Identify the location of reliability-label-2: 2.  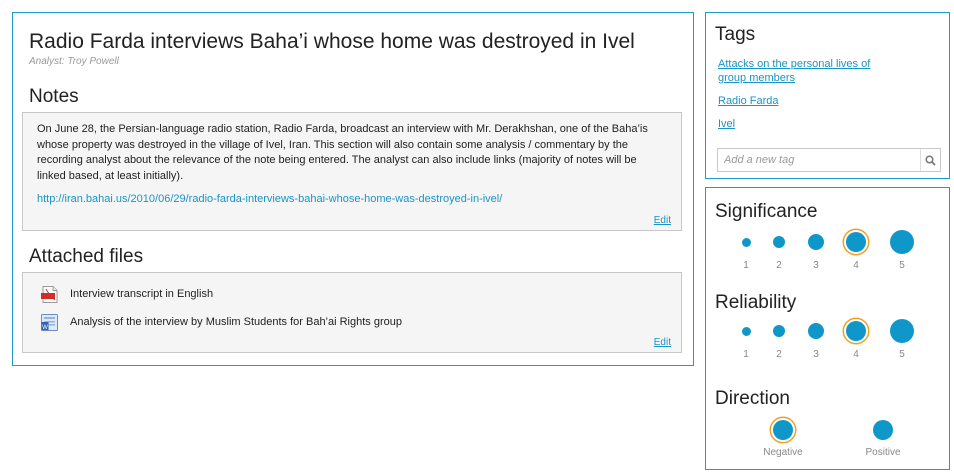
(779, 354).